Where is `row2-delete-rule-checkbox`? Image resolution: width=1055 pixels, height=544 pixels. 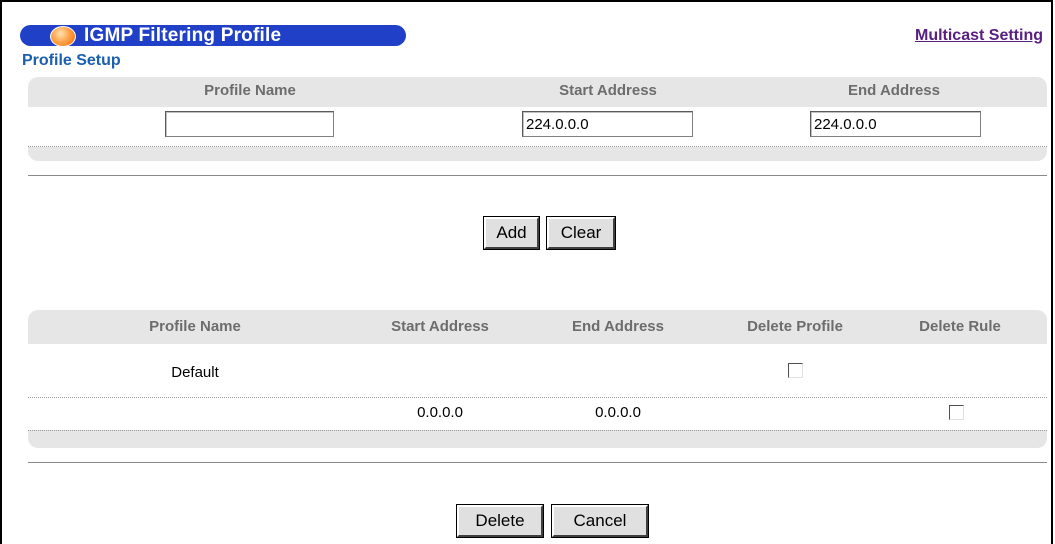 row2-delete-rule-checkbox is located at coordinates (956, 412).